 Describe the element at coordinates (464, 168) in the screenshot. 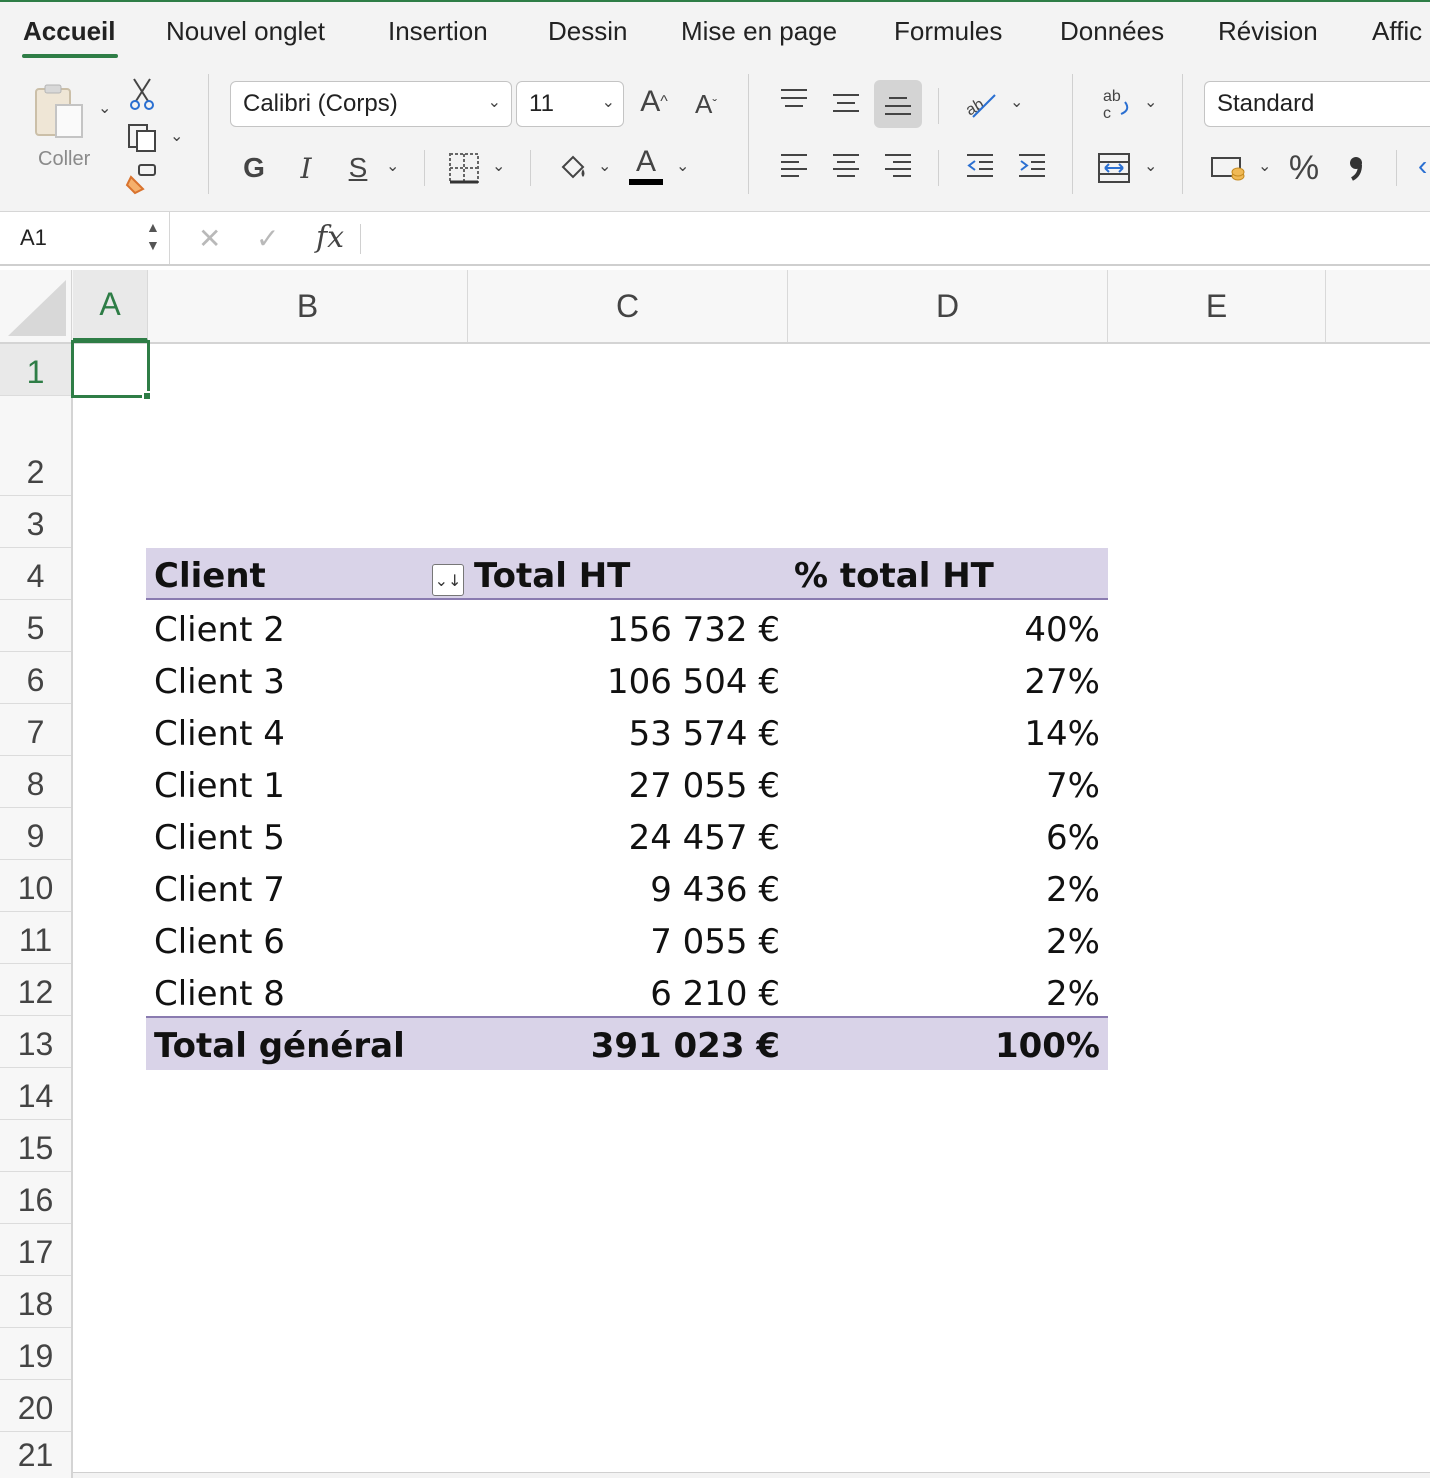

I see `borders-icon` at that location.